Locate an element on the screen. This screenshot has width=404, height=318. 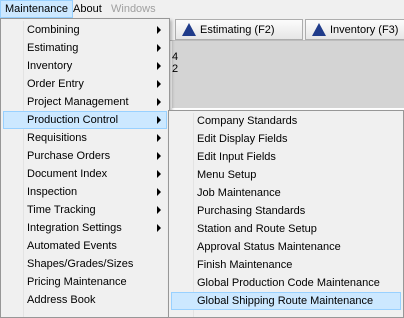
submenu-item-label: Edit Display Fields is located at coordinates (242, 139).